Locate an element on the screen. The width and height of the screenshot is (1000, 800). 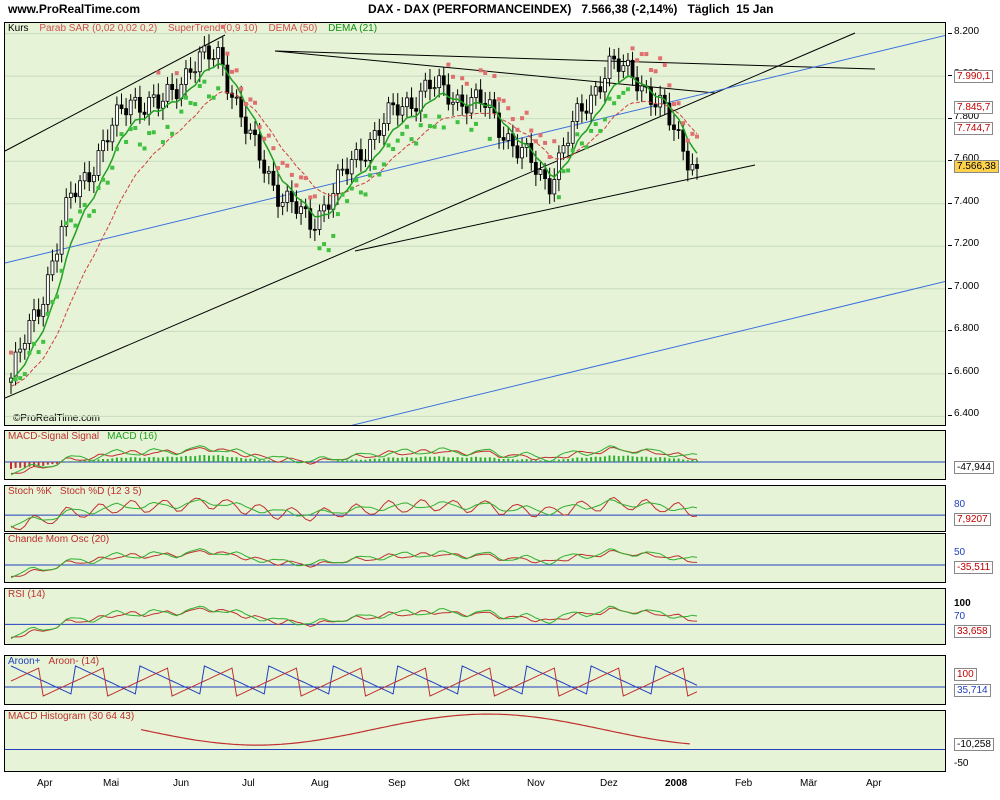
price-value-label: 7.744,7 is located at coordinates (974, 129).